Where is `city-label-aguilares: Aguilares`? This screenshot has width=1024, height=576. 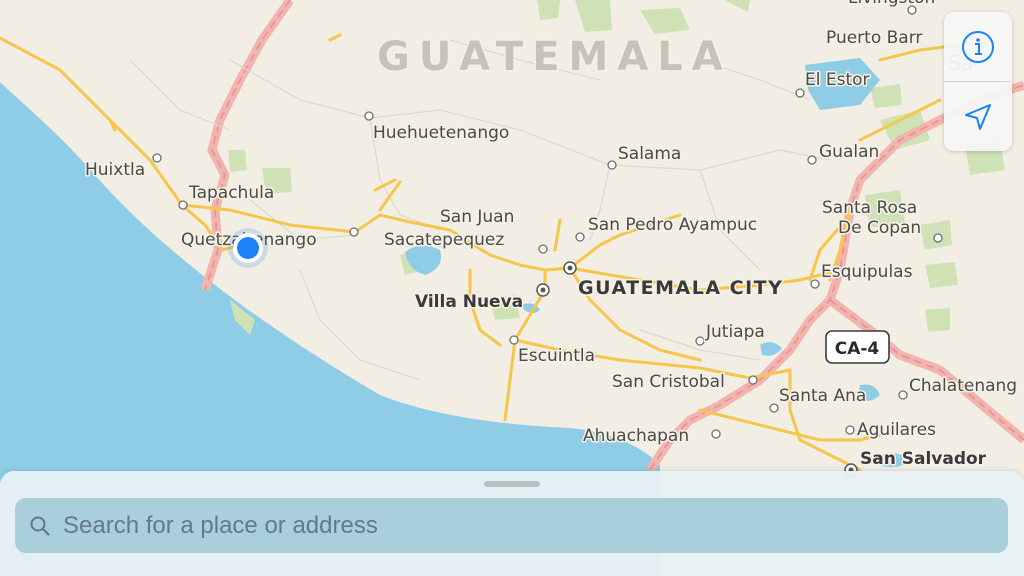
city-label-aguilares: Aguilares is located at coordinates (896, 430).